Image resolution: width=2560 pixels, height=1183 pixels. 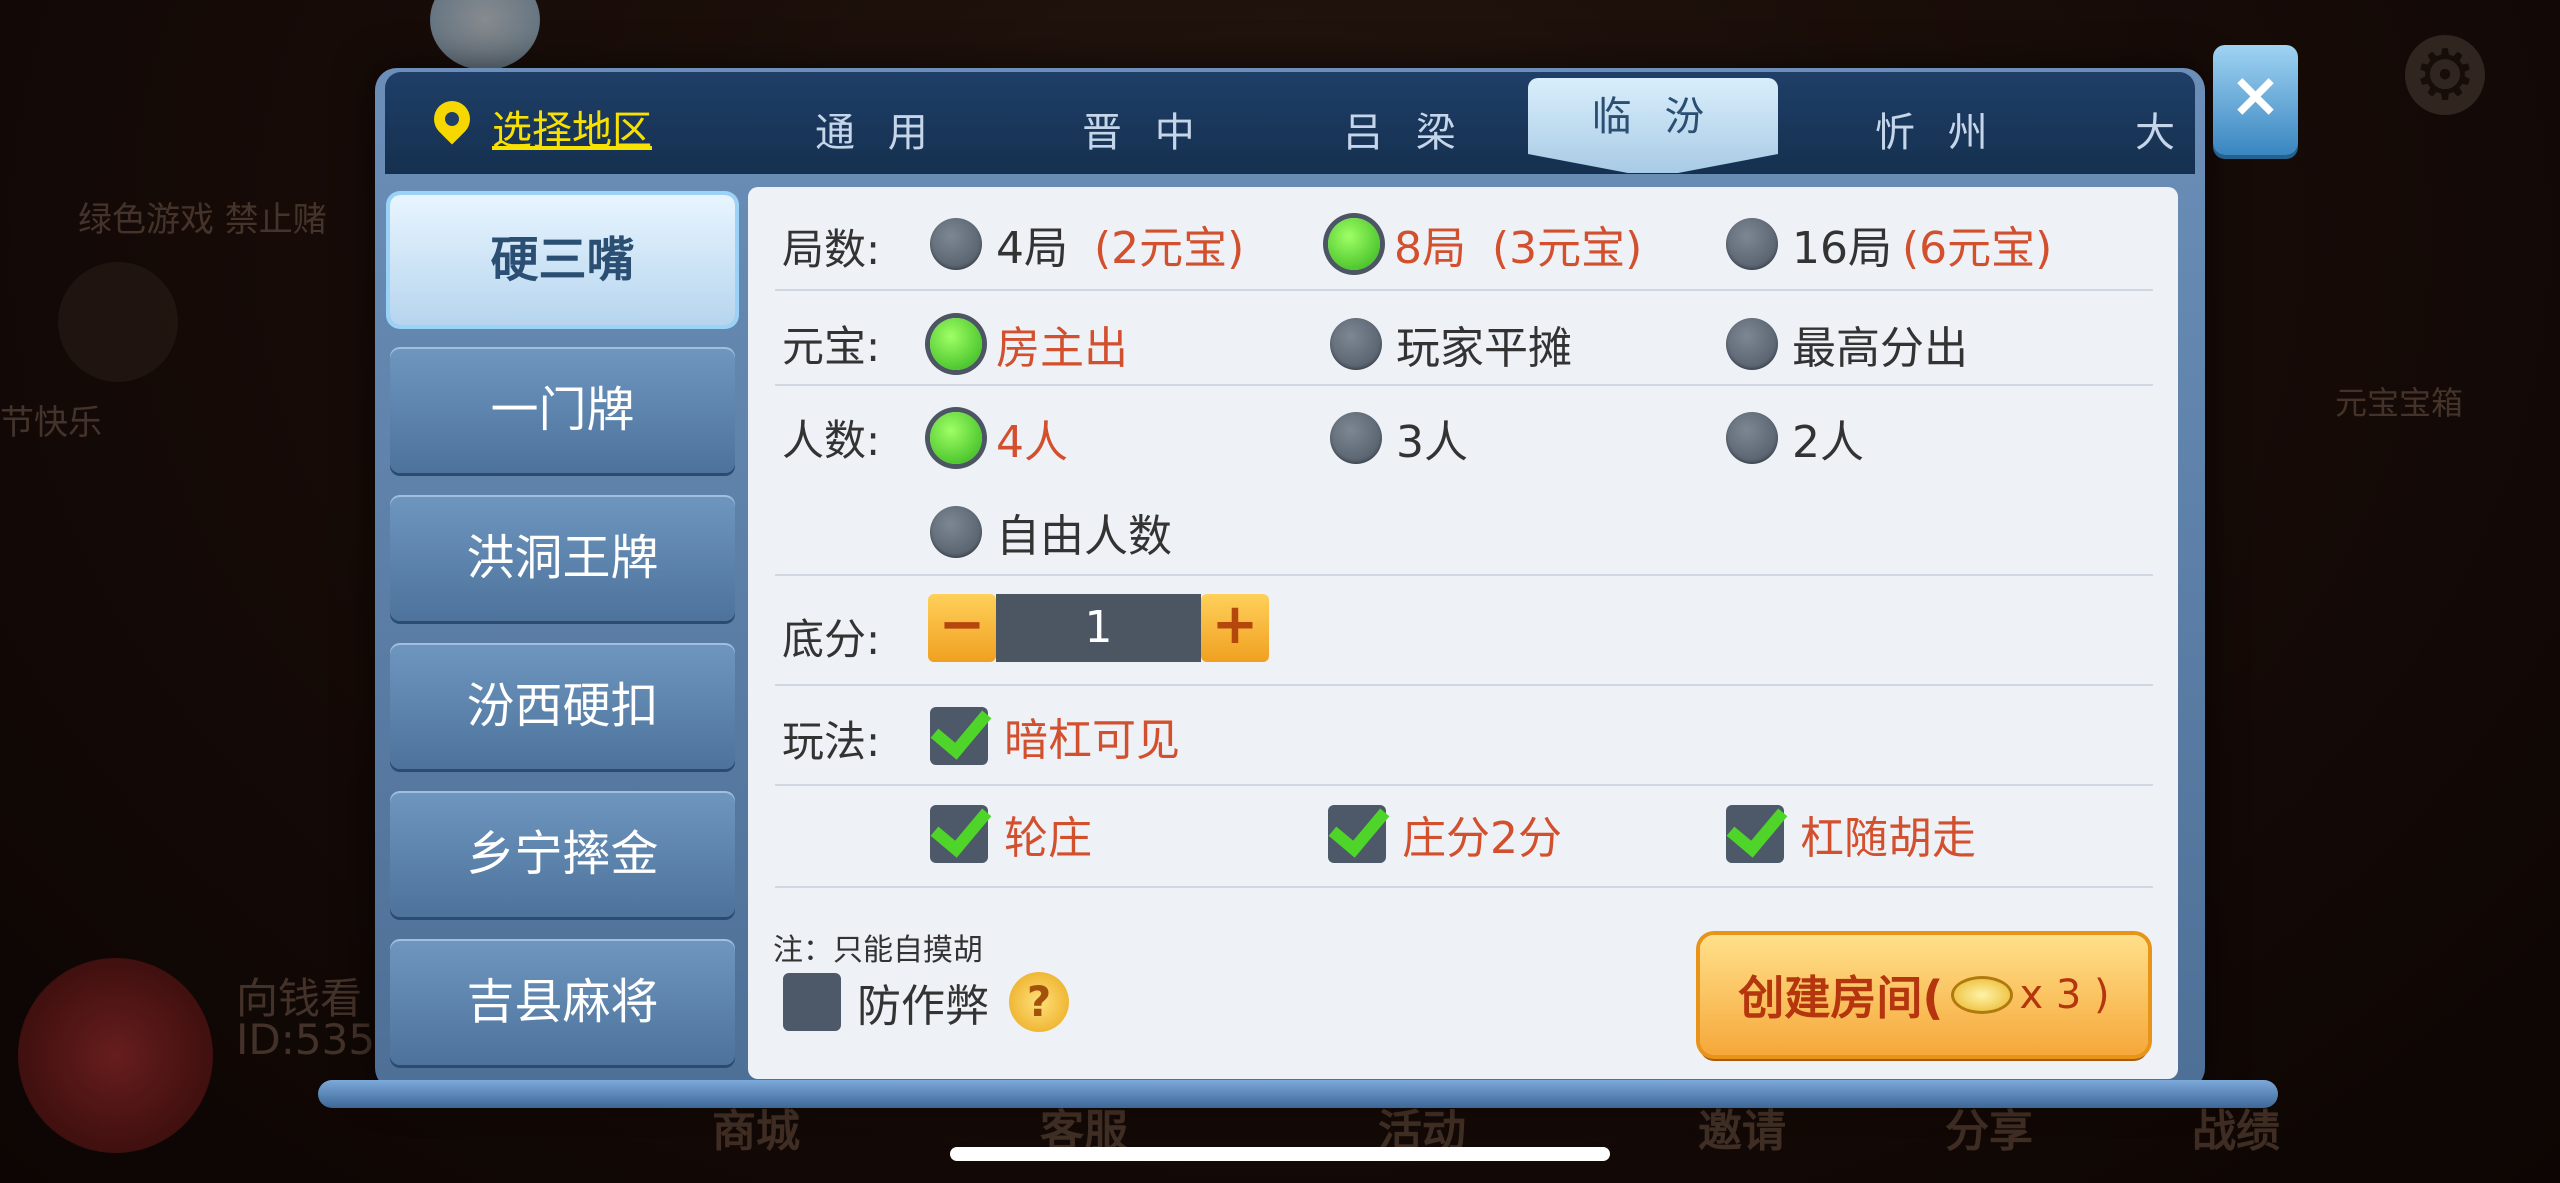 I want to click on dialog-bottom-frame, so click(x=1298, y=1094).